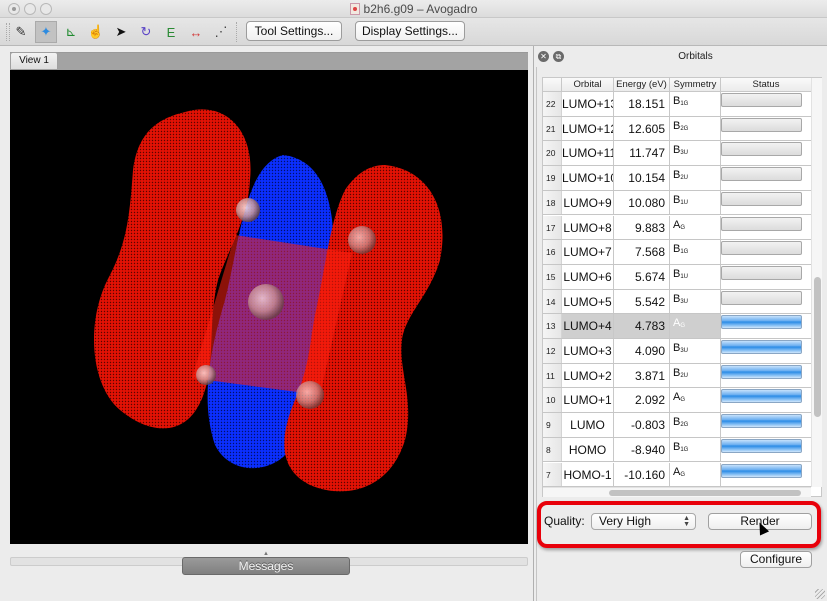  I want to click on orbital-row: 17 LUMO+8 9.883 AG, so click(677, 228).